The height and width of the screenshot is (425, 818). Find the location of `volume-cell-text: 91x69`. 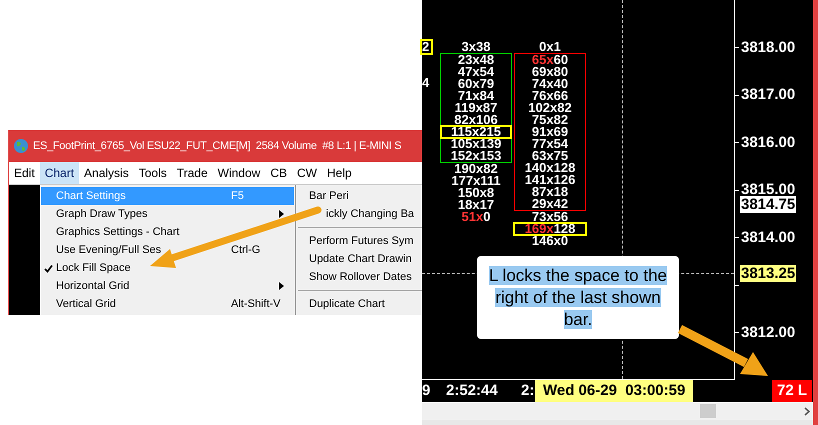

volume-cell-text: 91x69 is located at coordinates (550, 132).